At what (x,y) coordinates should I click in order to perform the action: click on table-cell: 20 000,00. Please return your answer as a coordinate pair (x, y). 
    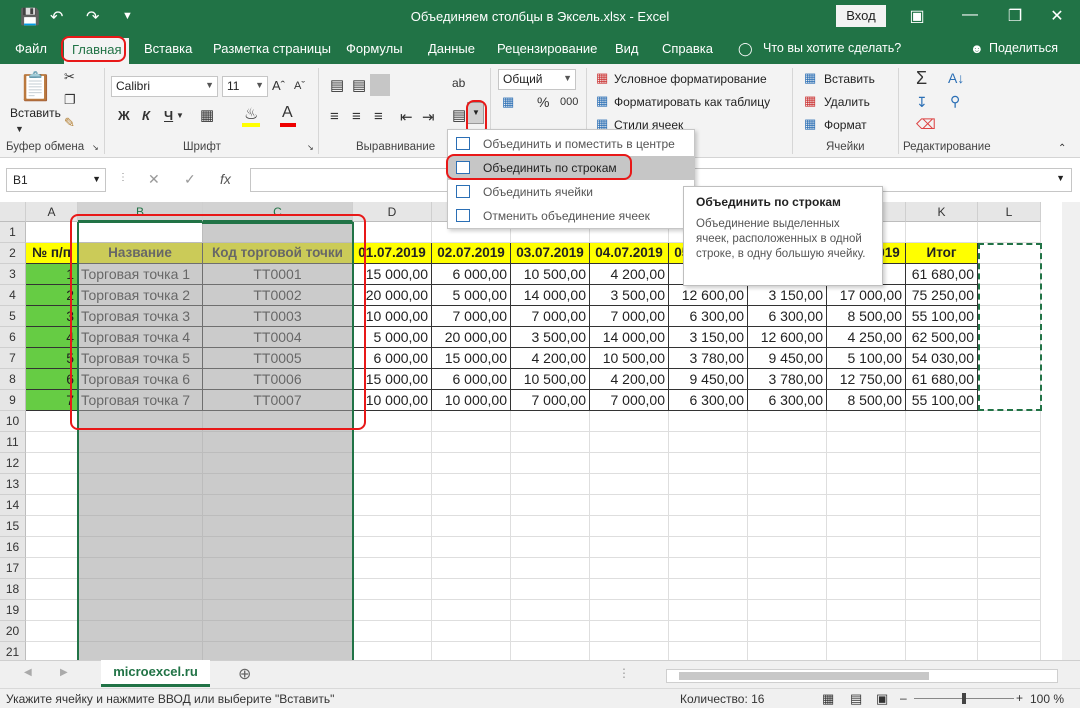
    Looking at the image, I should click on (392, 295).